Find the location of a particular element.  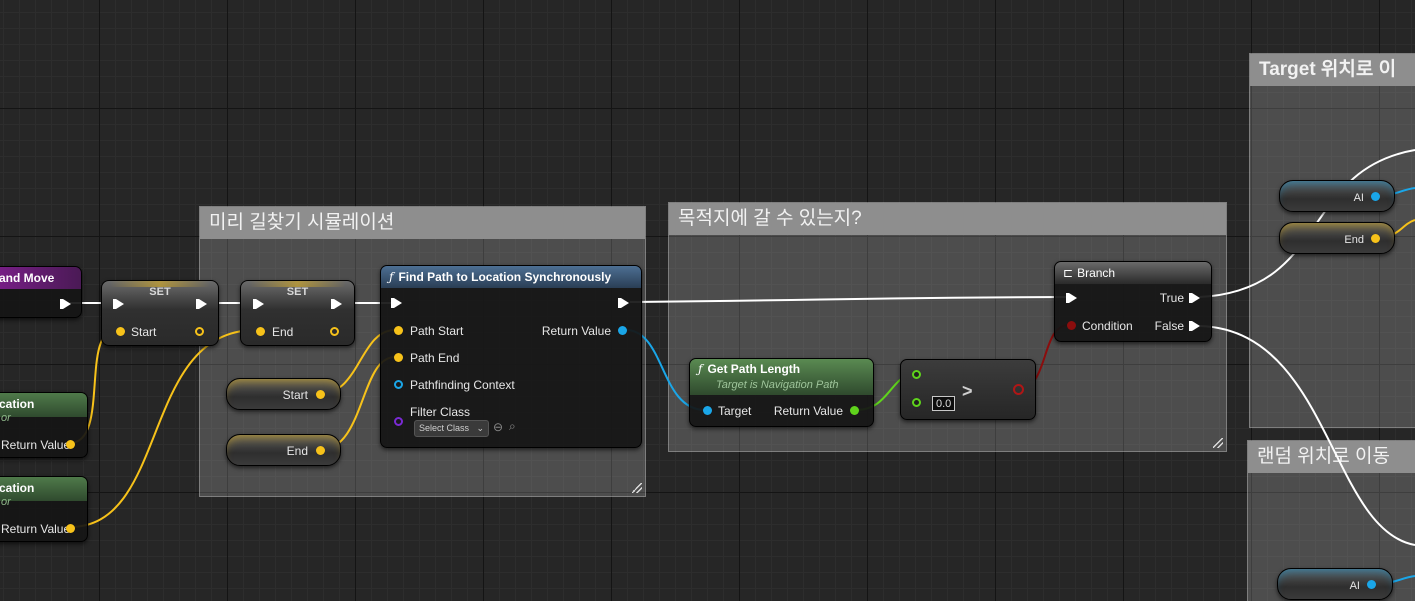

branch-node: ⊏ Branch True Condition False is located at coordinates (1133, 301).